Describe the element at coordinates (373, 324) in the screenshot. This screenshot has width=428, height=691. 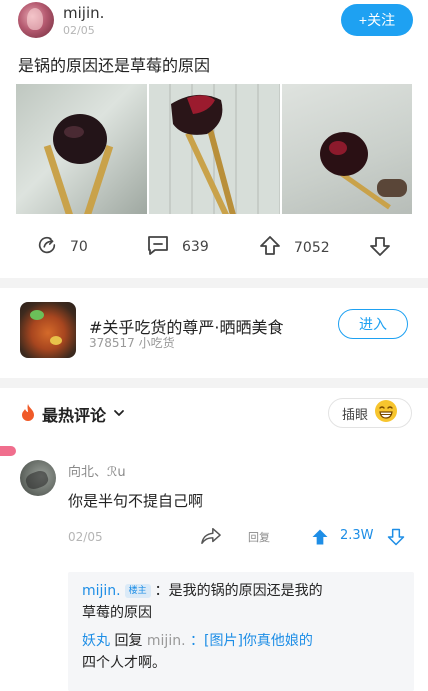
I see `enter-circle-button: 进入` at that location.